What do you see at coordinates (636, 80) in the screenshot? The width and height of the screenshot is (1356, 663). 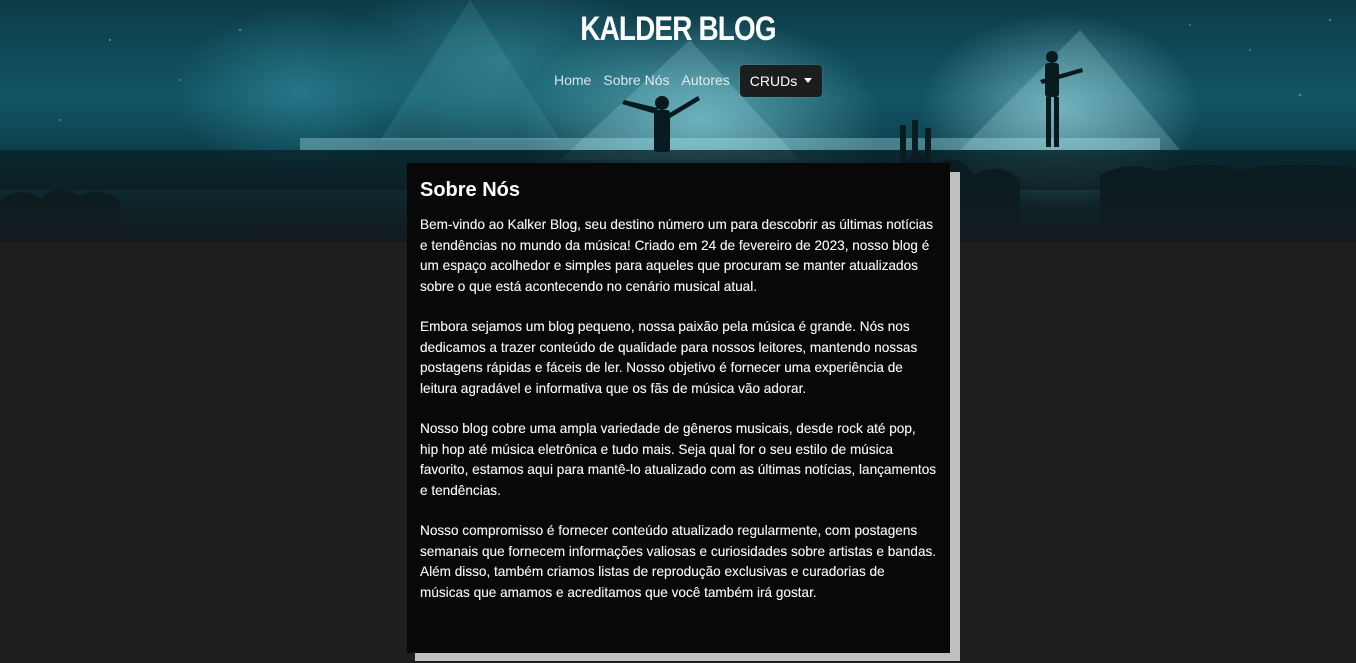 I see `nav-link-sobre-nos: Sobre Nós` at bounding box center [636, 80].